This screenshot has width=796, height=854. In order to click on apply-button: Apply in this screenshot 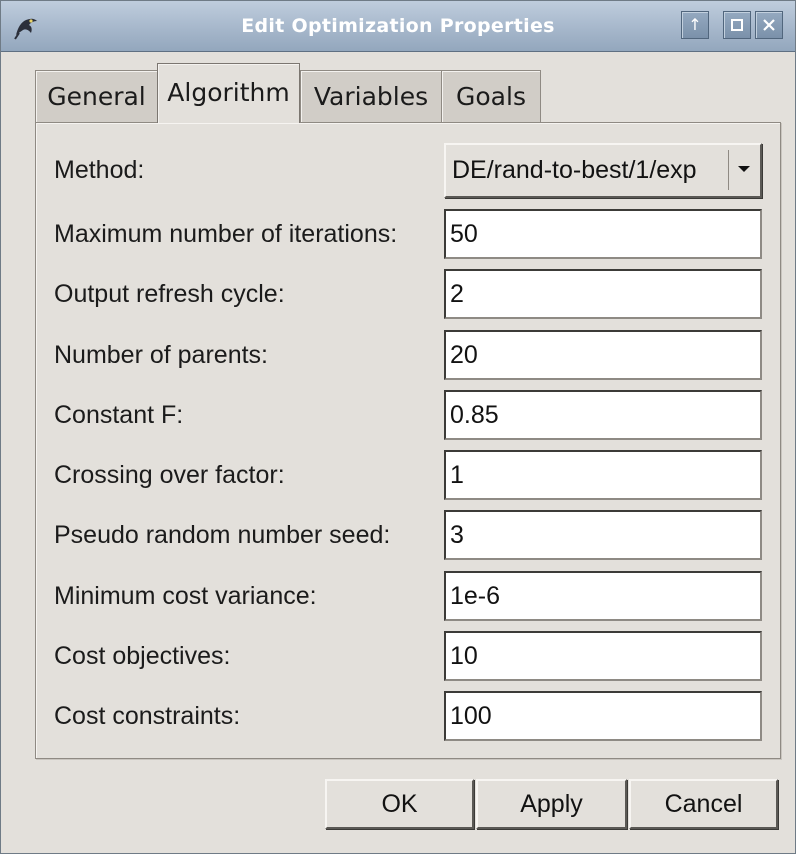, I will do `click(551, 804)`.